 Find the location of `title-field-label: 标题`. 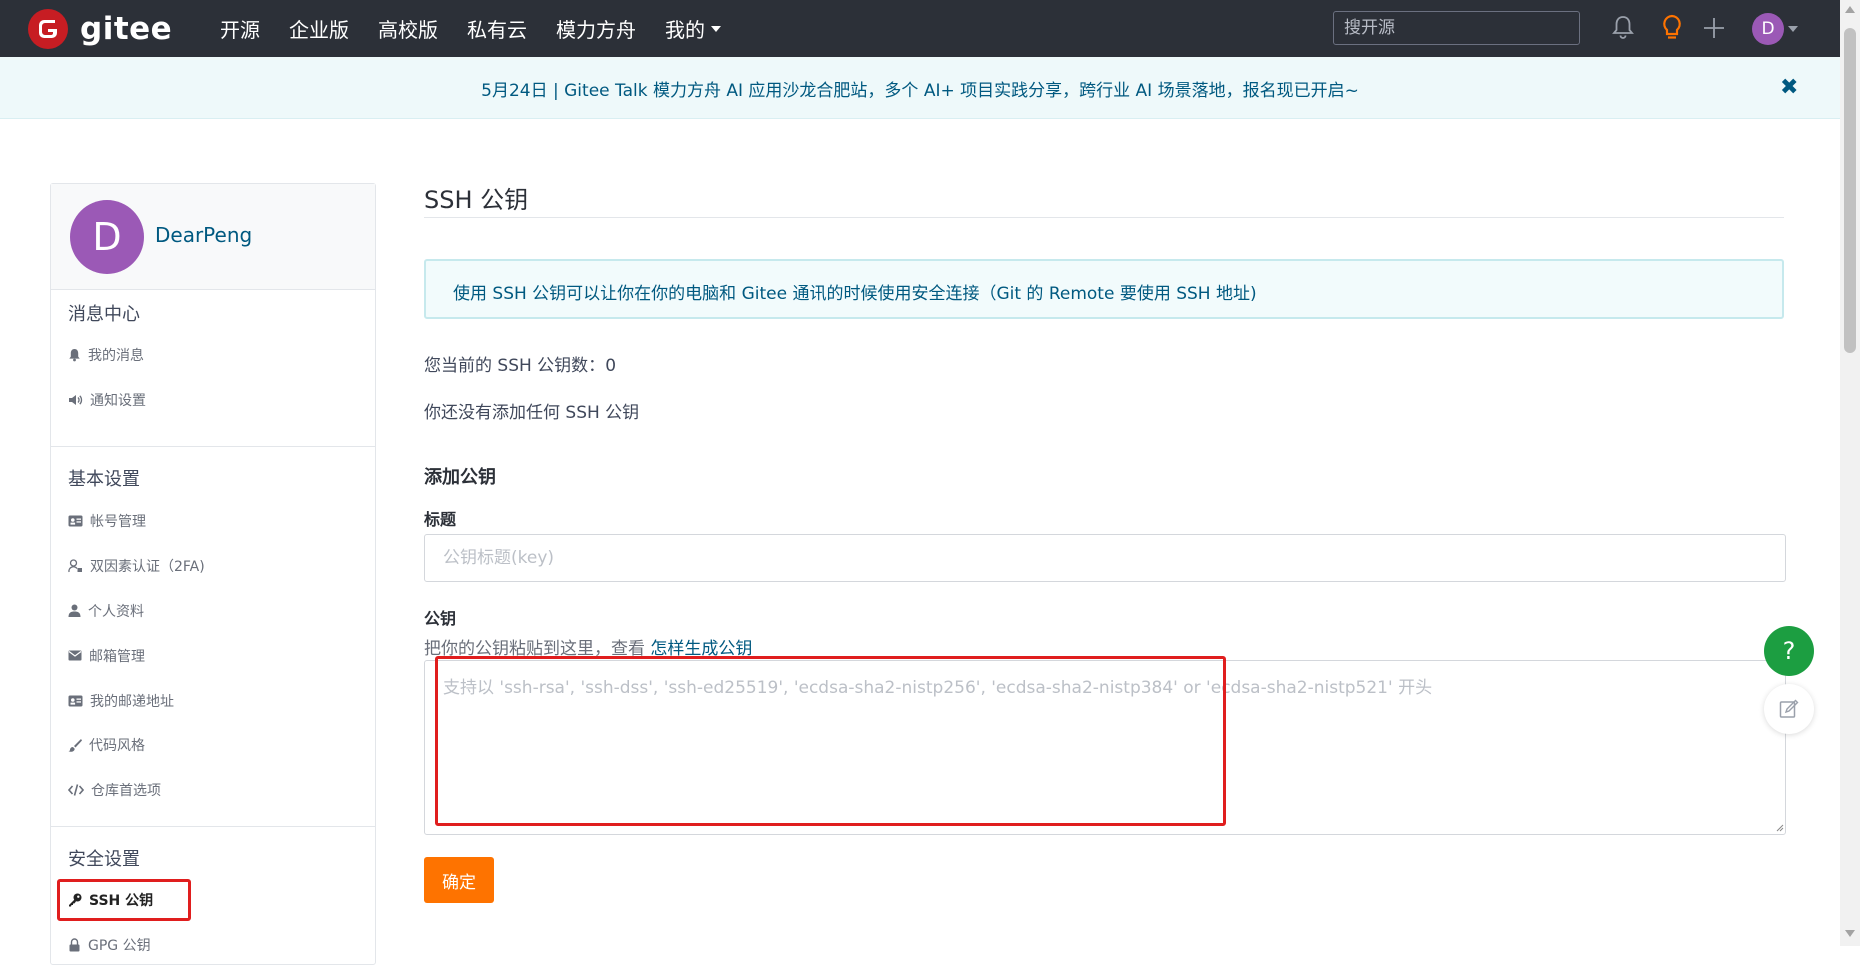

title-field-label: 标题 is located at coordinates (440, 519).